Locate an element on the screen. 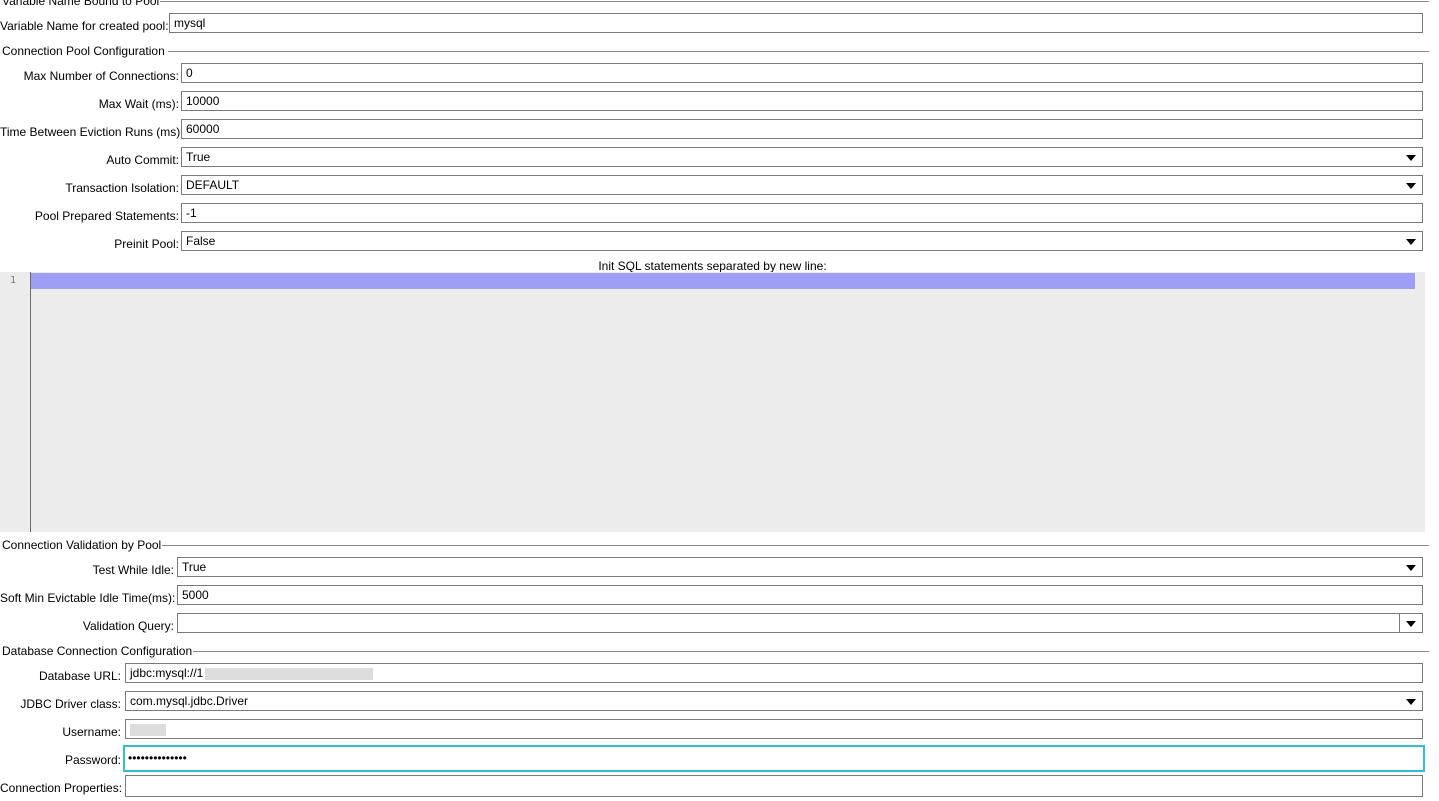 The image size is (1439, 801). preinit-pool-value: False is located at coordinates (201, 241).